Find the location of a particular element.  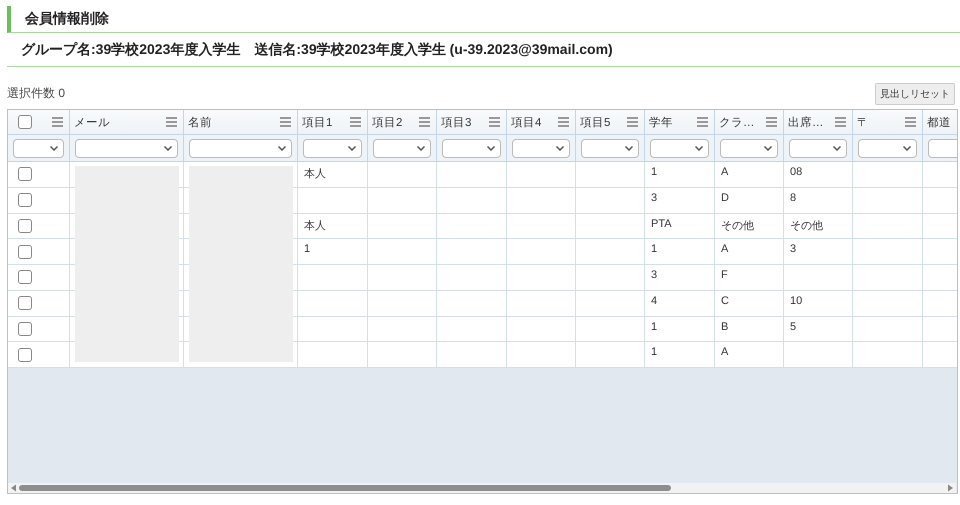

column-header: 項目2 is located at coordinates (402, 122).